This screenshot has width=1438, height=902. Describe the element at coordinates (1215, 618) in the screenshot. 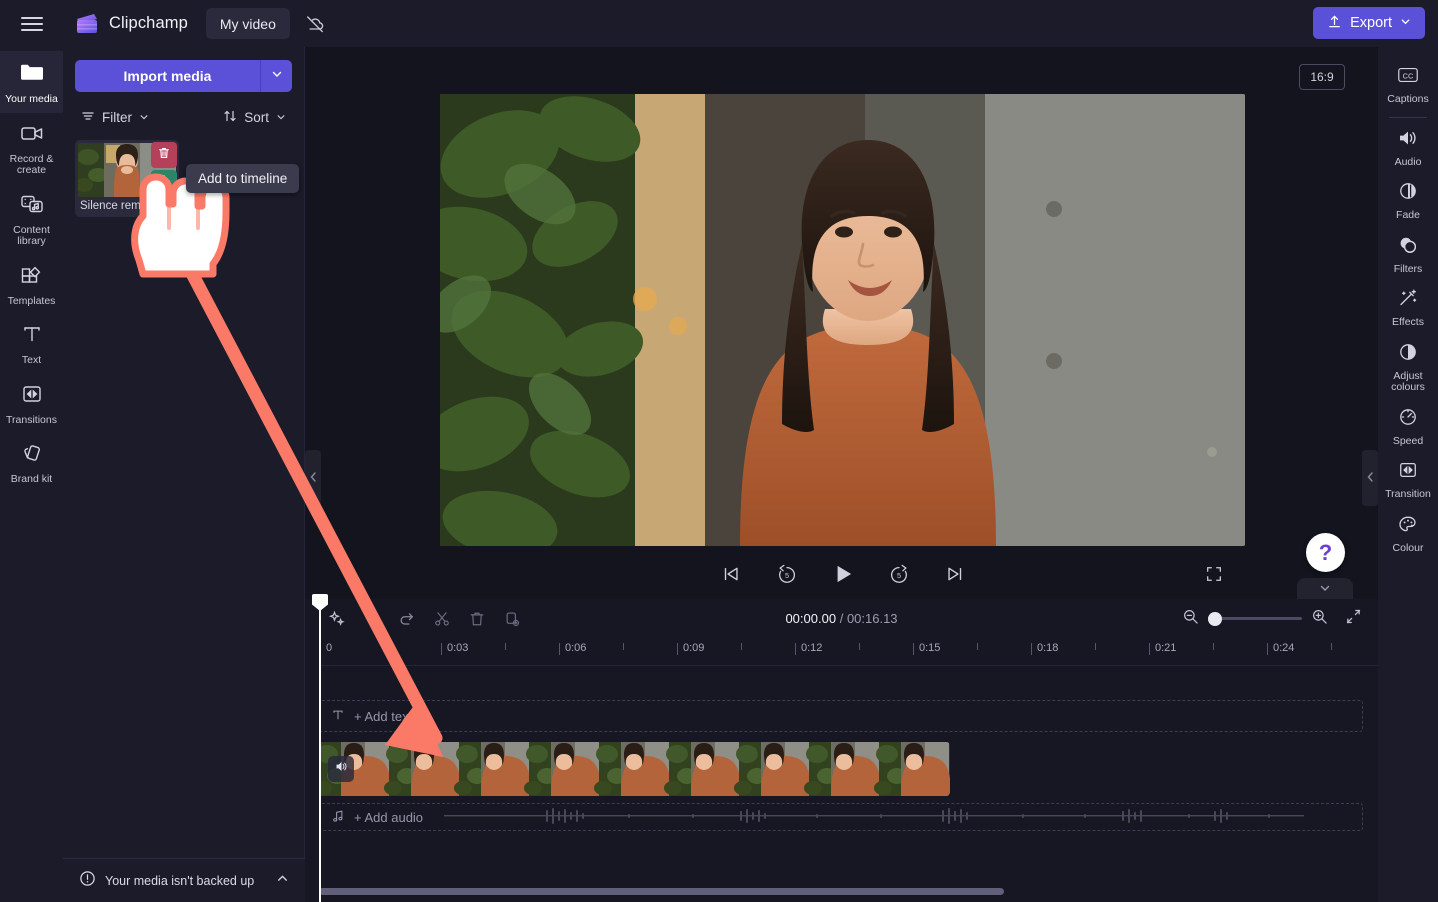

I see `zoom-slider-handle` at that location.